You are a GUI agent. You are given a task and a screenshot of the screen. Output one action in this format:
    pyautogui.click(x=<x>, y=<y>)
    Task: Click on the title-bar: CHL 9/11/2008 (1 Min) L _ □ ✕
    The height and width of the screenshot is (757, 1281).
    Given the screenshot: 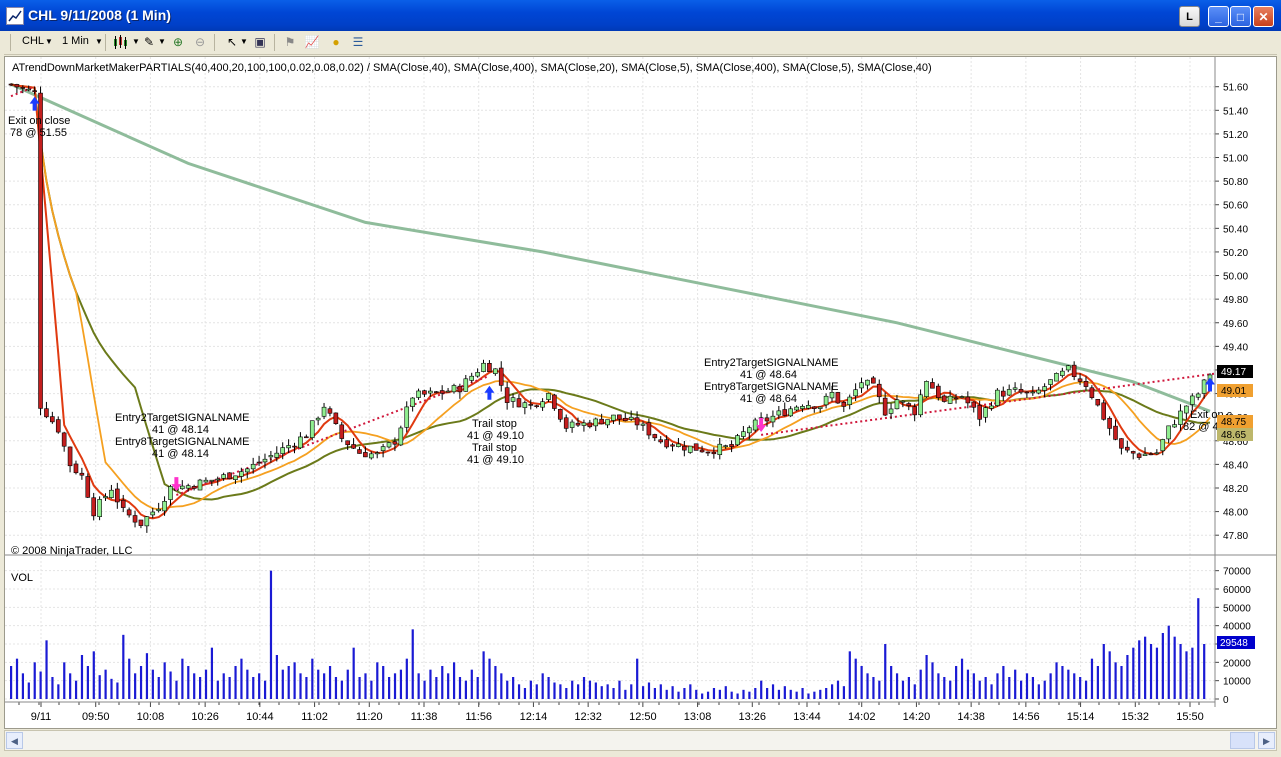 What is the action you would take?
    pyautogui.click(x=640, y=15)
    